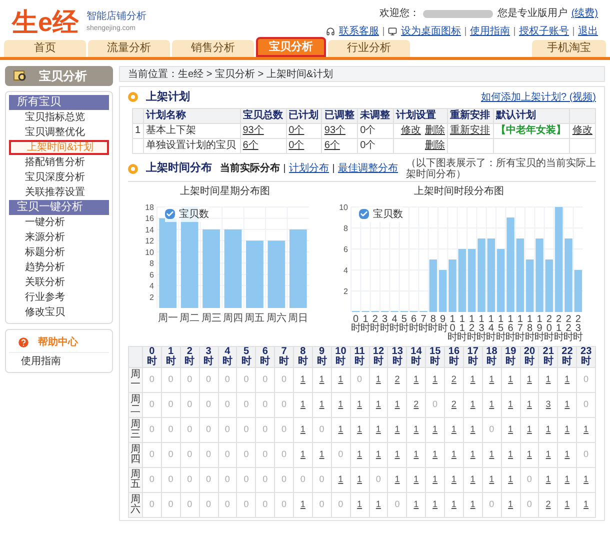 The image size is (610, 542). Describe the element at coordinates (584, 13) in the screenshot. I see `renew-link: (续费)` at that location.